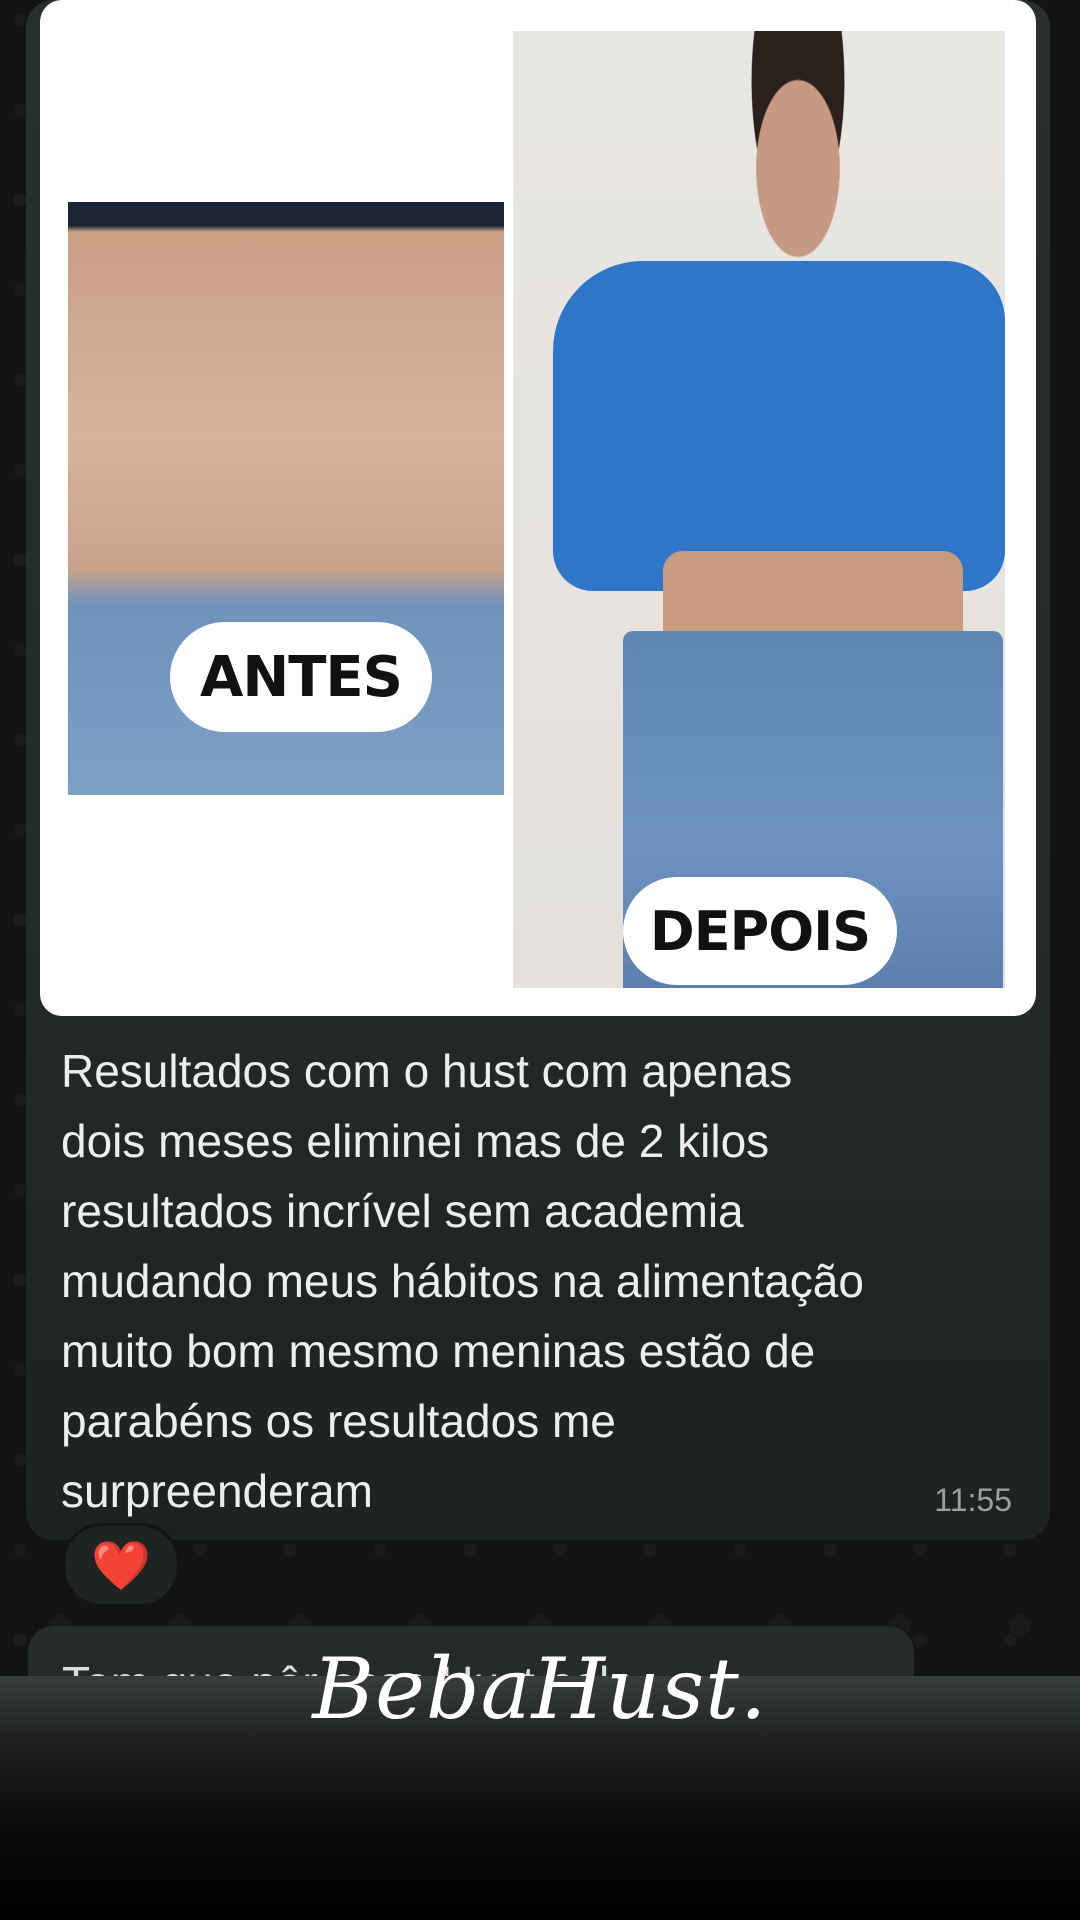 The width and height of the screenshot is (1080, 1920). Describe the element at coordinates (427, 1071) in the screenshot. I see `message-line: Resultados com o hust com apenas` at that location.